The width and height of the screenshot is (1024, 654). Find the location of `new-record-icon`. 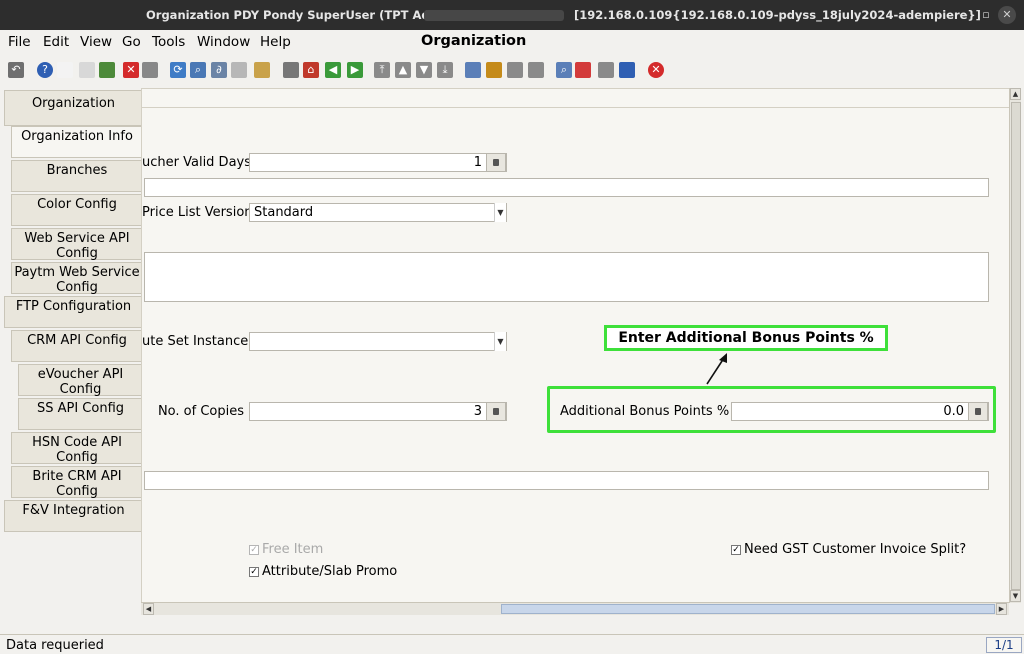

new-record-icon is located at coordinates (65, 70).